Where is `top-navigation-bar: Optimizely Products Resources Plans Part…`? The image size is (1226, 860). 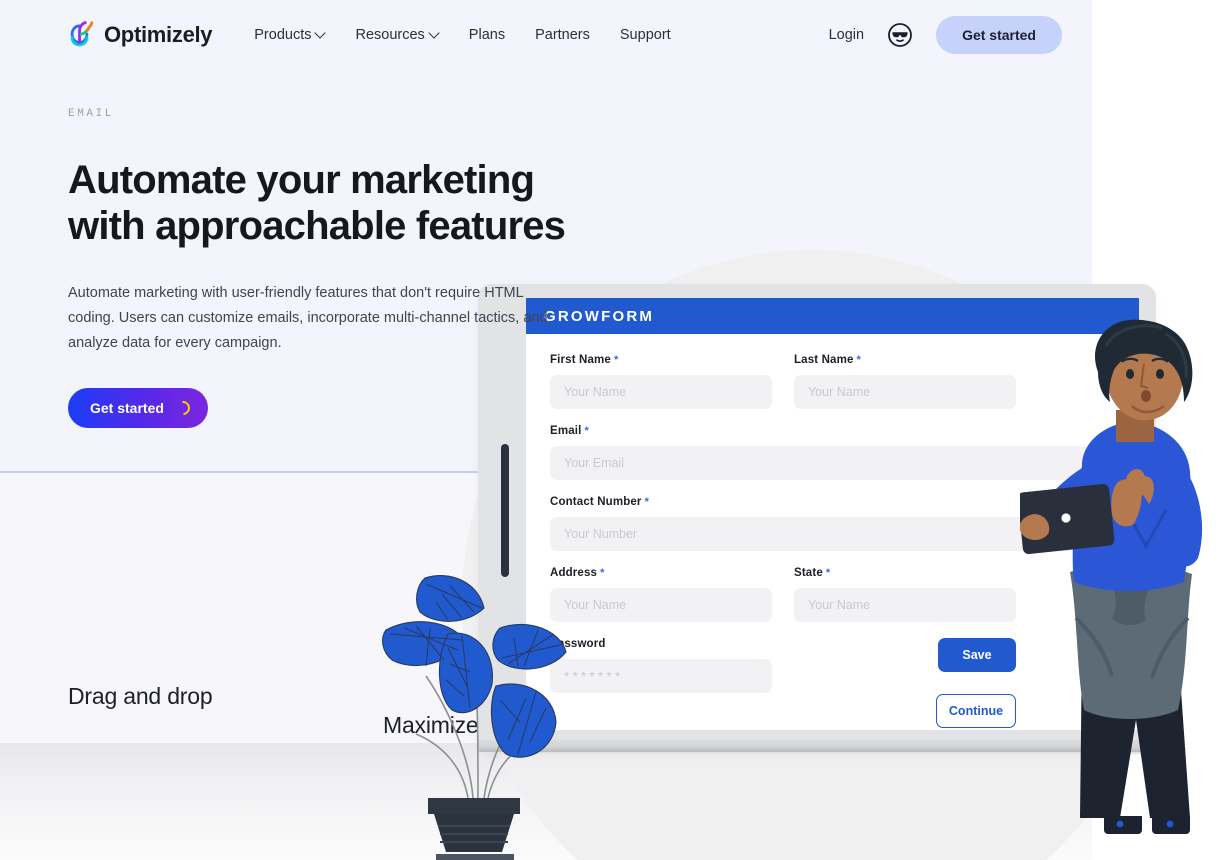 top-navigation-bar: Optimizely Products Resources Plans Part… is located at coordinates (546, 35).